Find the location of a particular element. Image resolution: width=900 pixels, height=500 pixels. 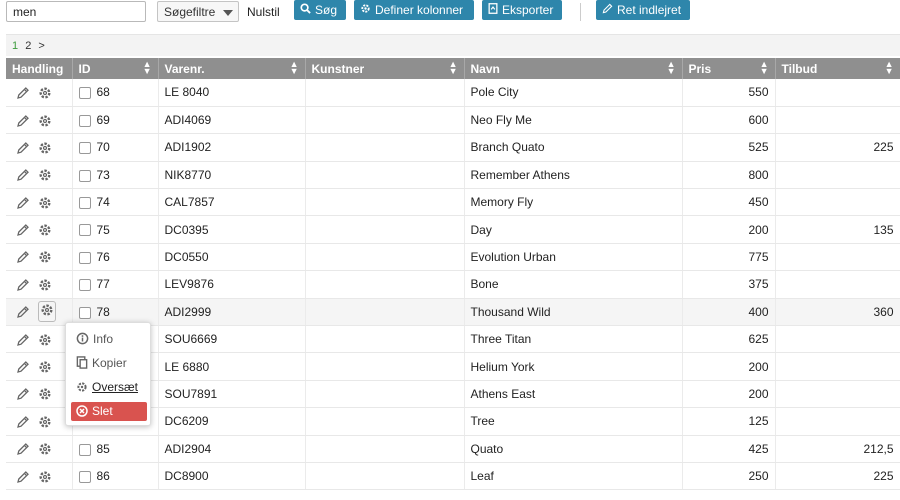

menu-translate-label: Oversæt is located at coordinates (115, 387).